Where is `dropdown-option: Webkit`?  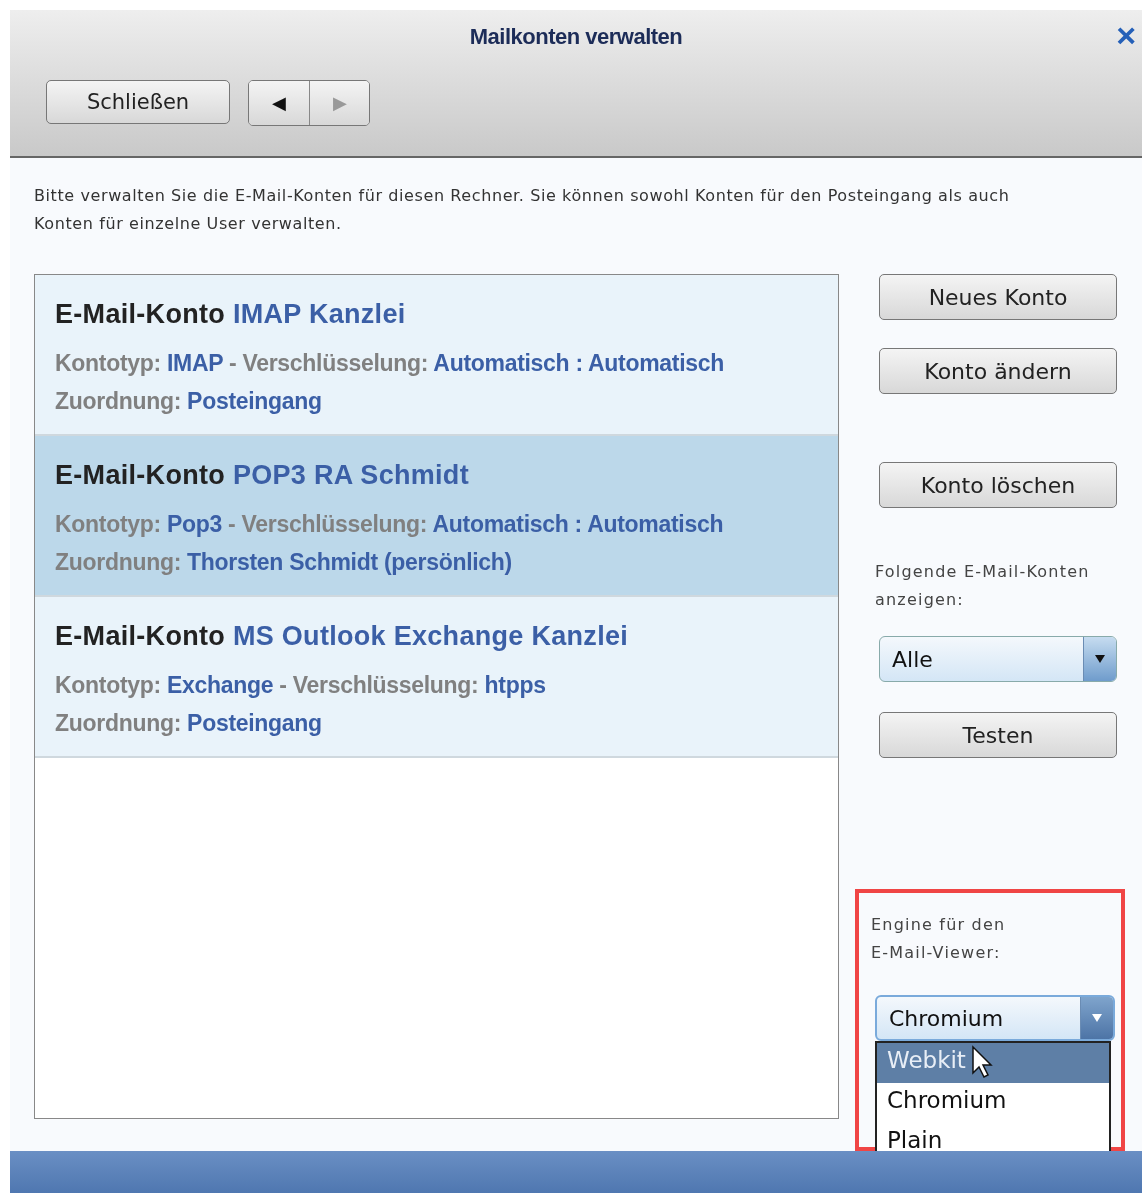
dropdown-option: Webkit is located at coordinates (993, 1063).